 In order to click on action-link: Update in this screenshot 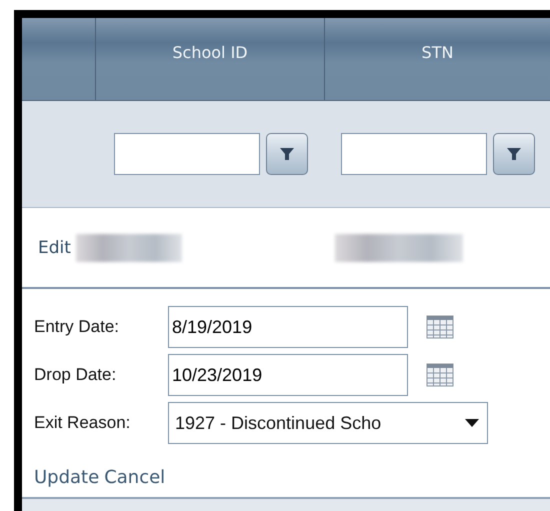, I will do `click(67, 477)`.